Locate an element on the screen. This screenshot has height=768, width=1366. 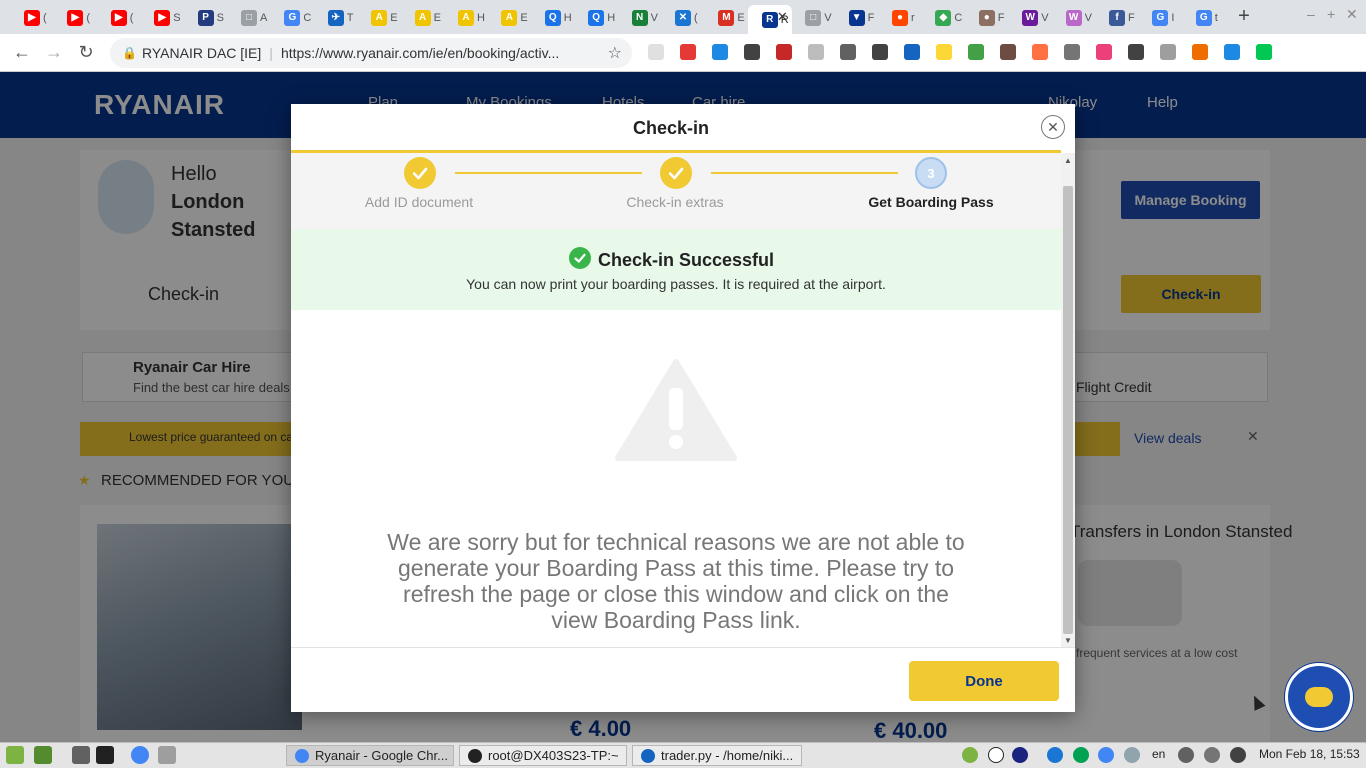
leaf-tray-icon is located at coordinates (970, 755).